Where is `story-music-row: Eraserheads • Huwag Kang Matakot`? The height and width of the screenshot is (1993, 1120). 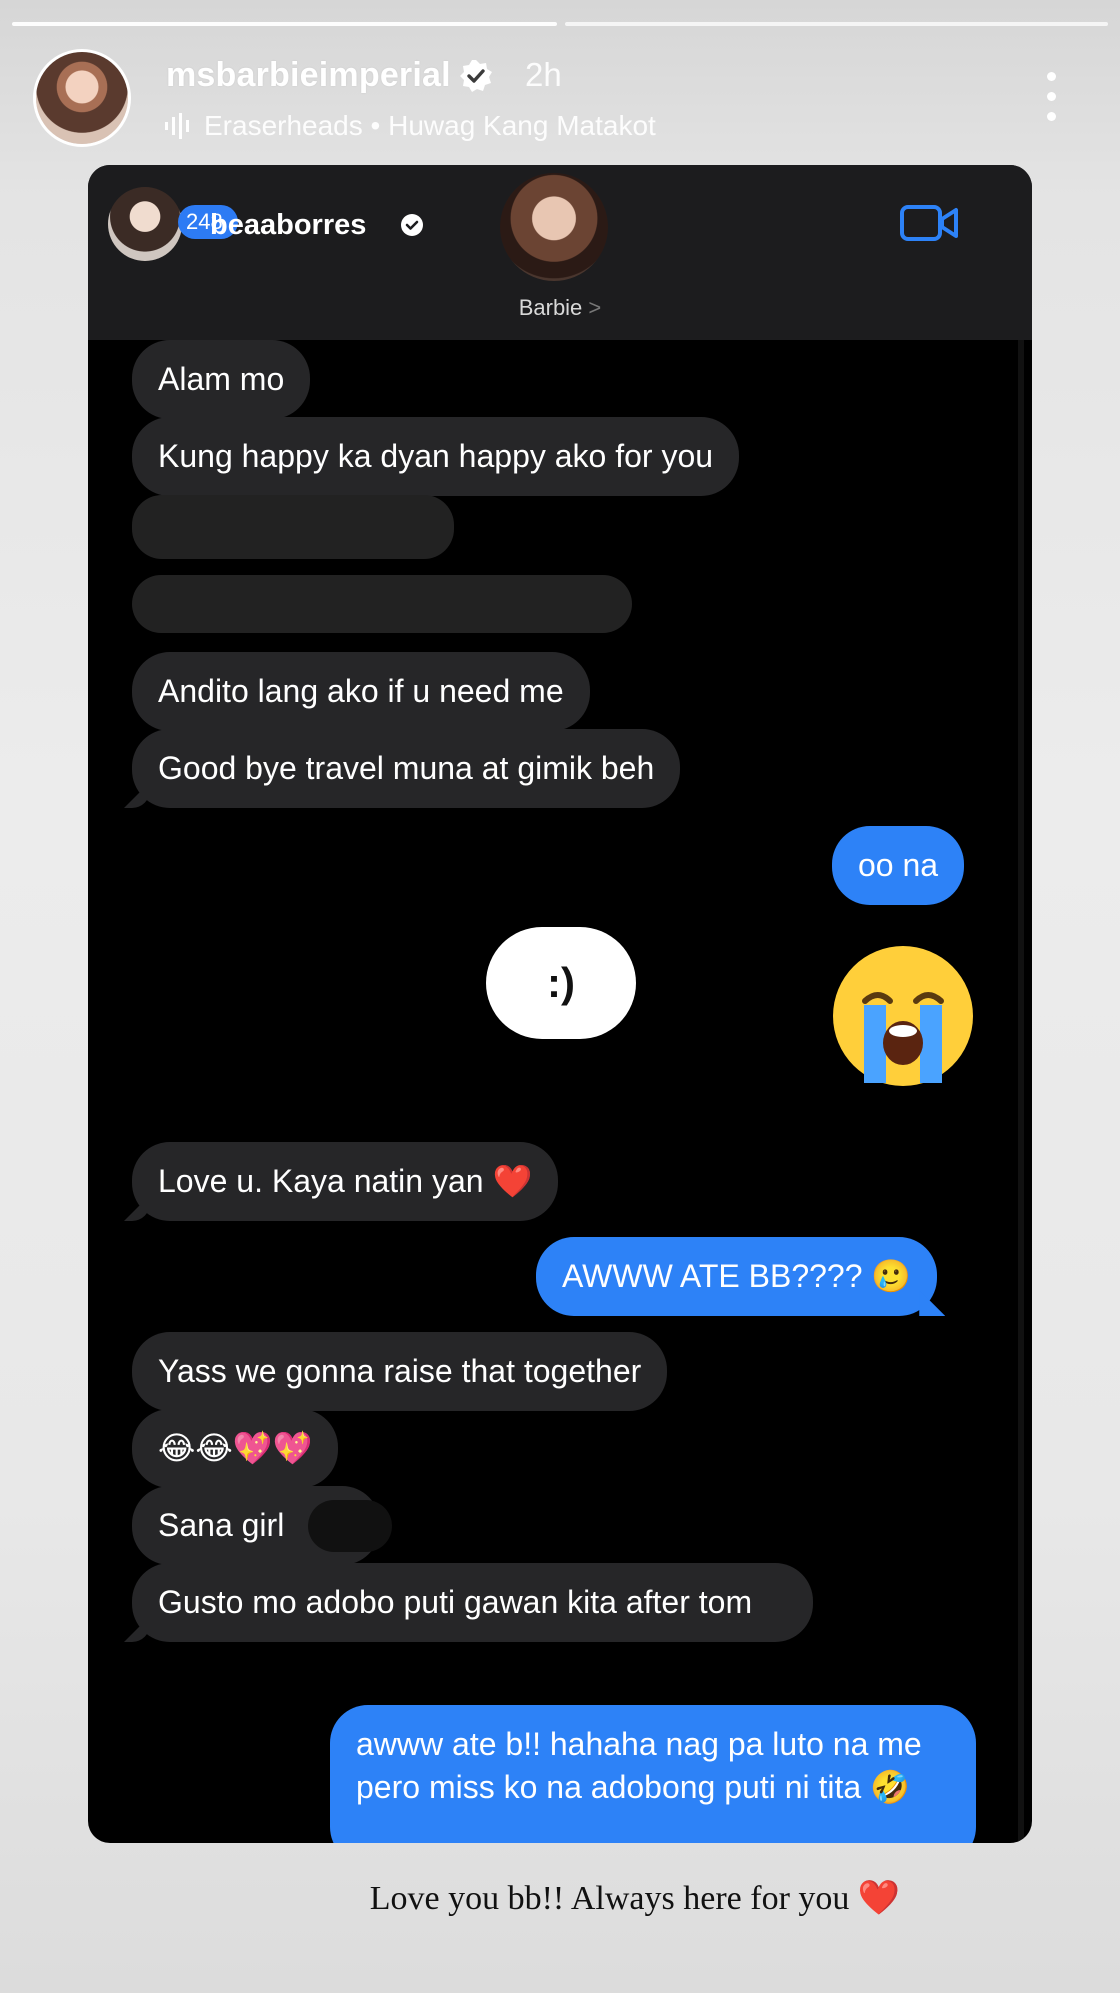 story-music-row: Eraserheads • Huwag Kang Matakot is located at coordinates (410, 126).